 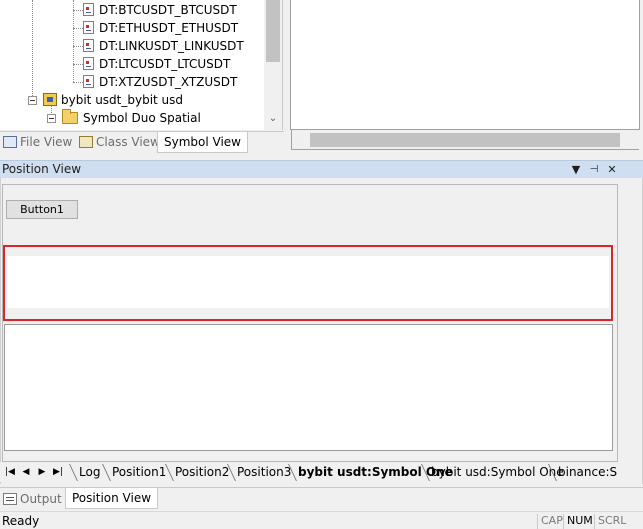 I want to click on horizontal-scrollbar, so click(x=465, y=140).